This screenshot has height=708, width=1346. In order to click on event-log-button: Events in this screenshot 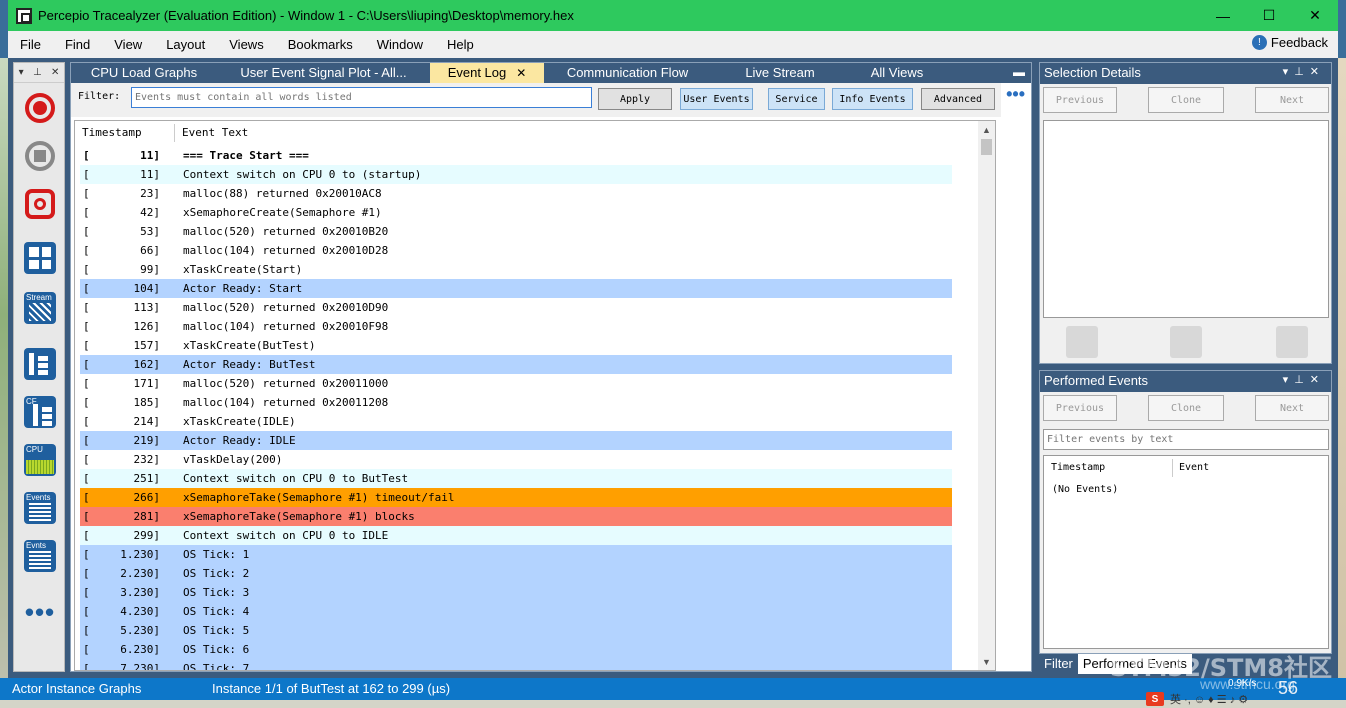, I will do `click(40, 508)`.